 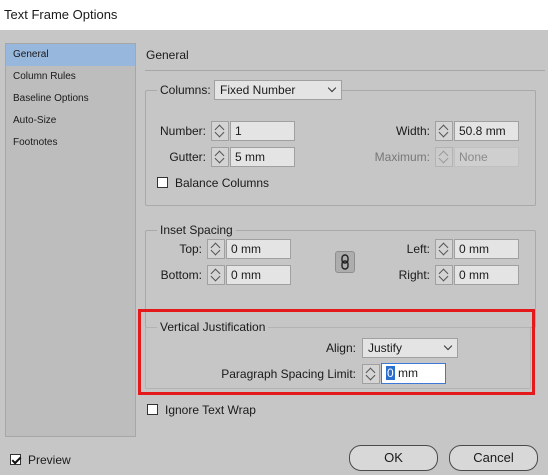 What do you see at coordinates (414, 275) in the screenshot?
I see `inset-right-label: Right:` at bounding box center [414, 275].